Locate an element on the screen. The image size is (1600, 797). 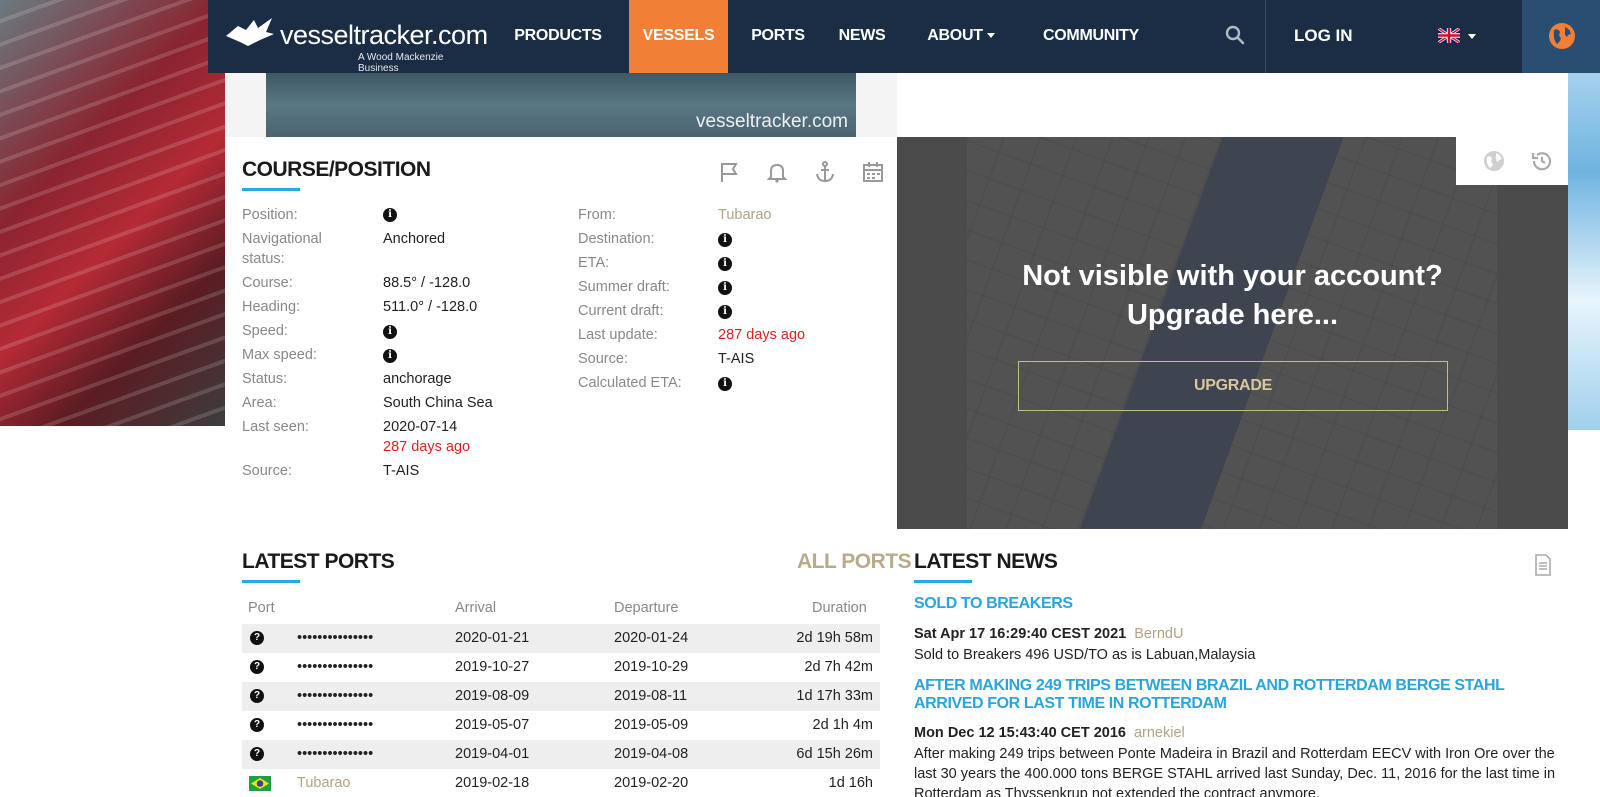
all-ports-link: ALL PORTS is located at coordinates (854, 562).